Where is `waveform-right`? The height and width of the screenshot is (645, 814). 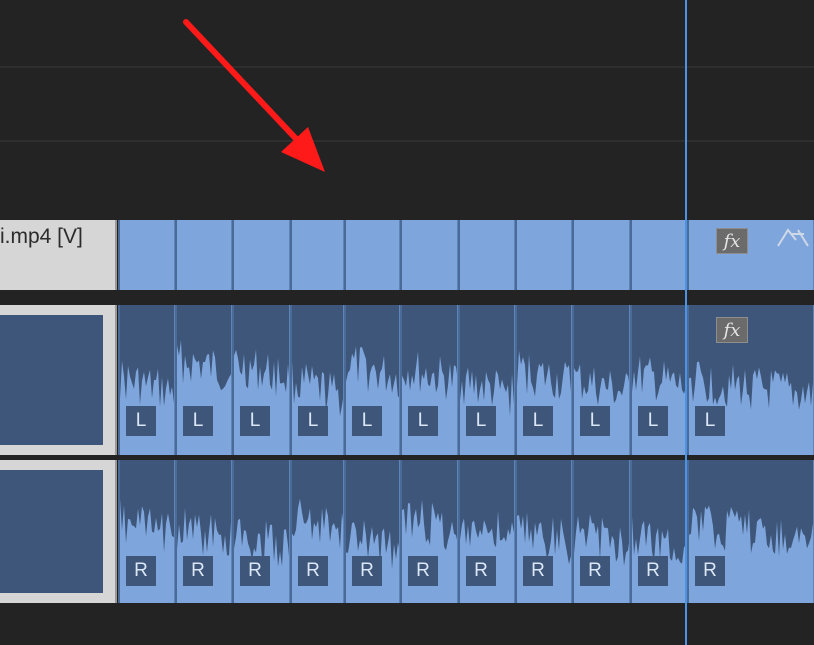 waveform-right is located at coordinates (51, 531).